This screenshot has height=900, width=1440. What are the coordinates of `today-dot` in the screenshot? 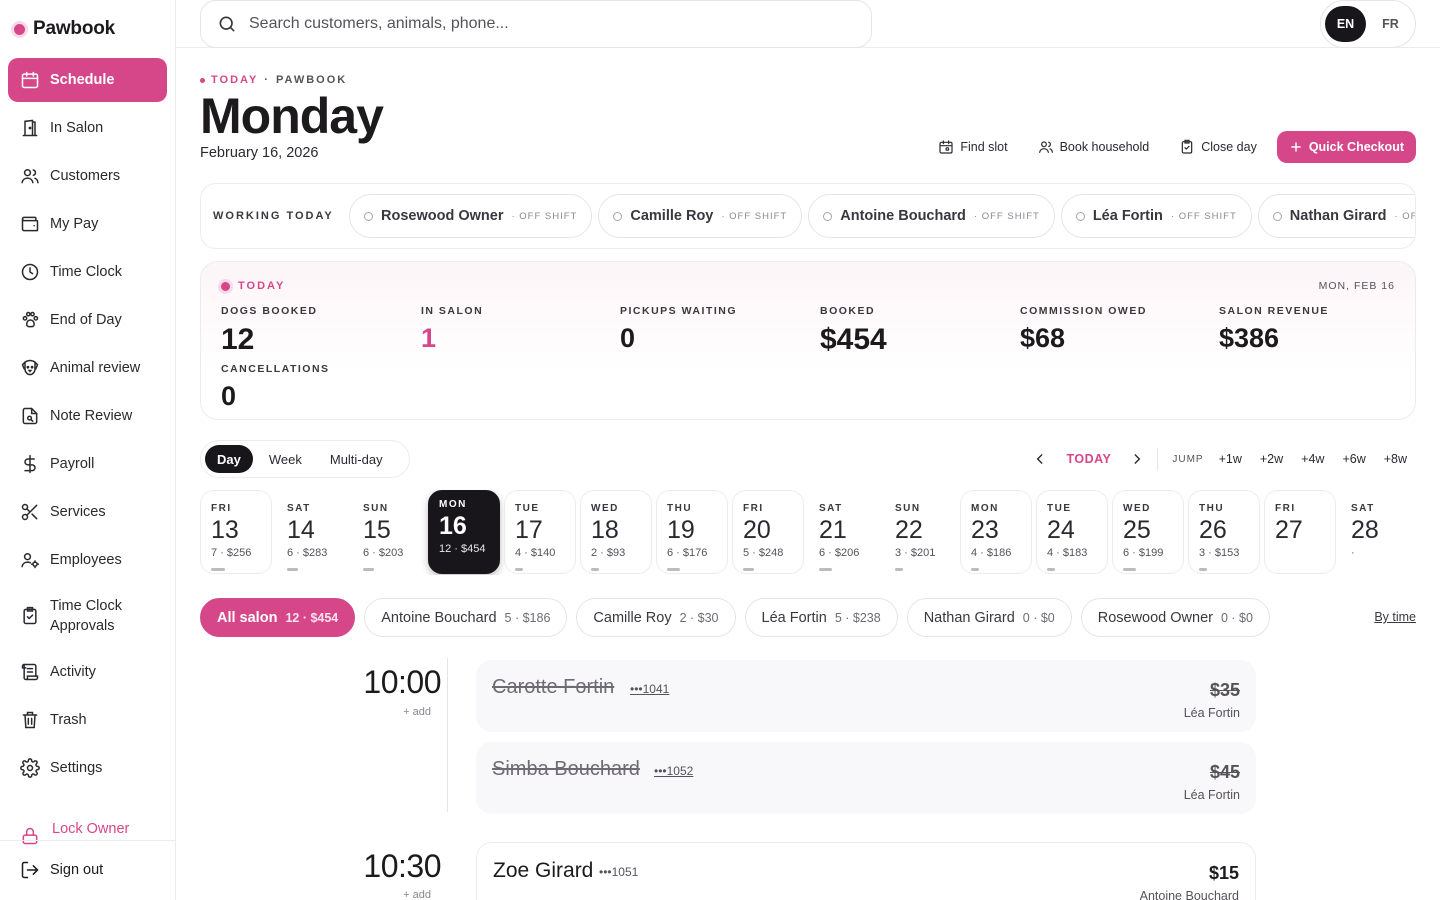 It's located at (202, 80).